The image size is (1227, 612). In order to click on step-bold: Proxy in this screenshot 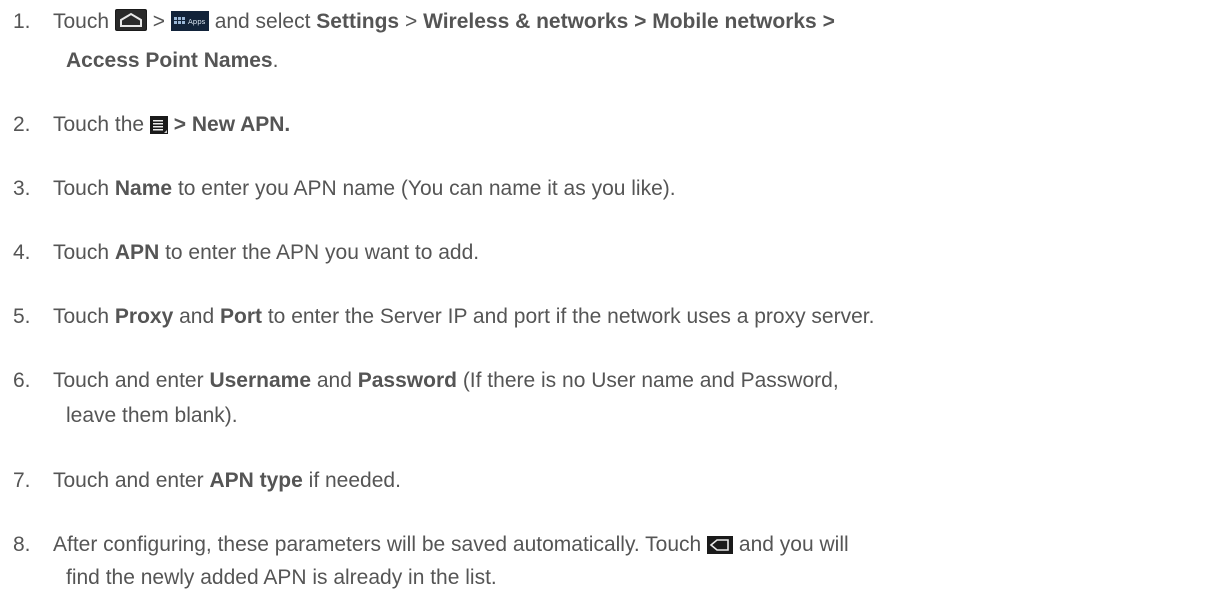, I will do `click(144, 316)`.